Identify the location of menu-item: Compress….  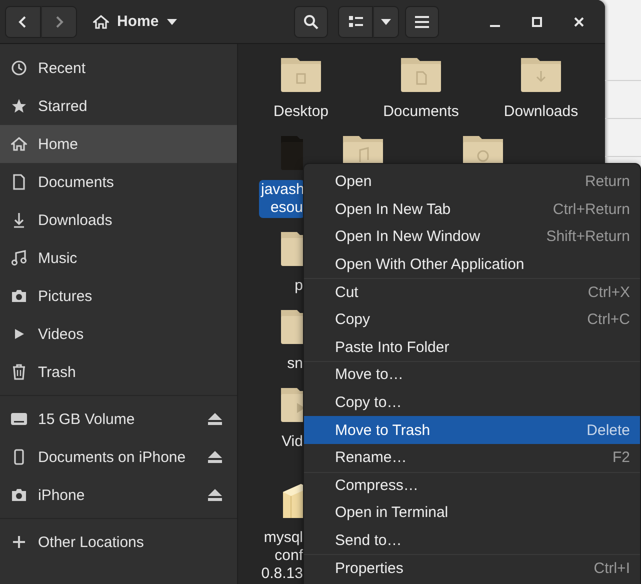
(472, 486).